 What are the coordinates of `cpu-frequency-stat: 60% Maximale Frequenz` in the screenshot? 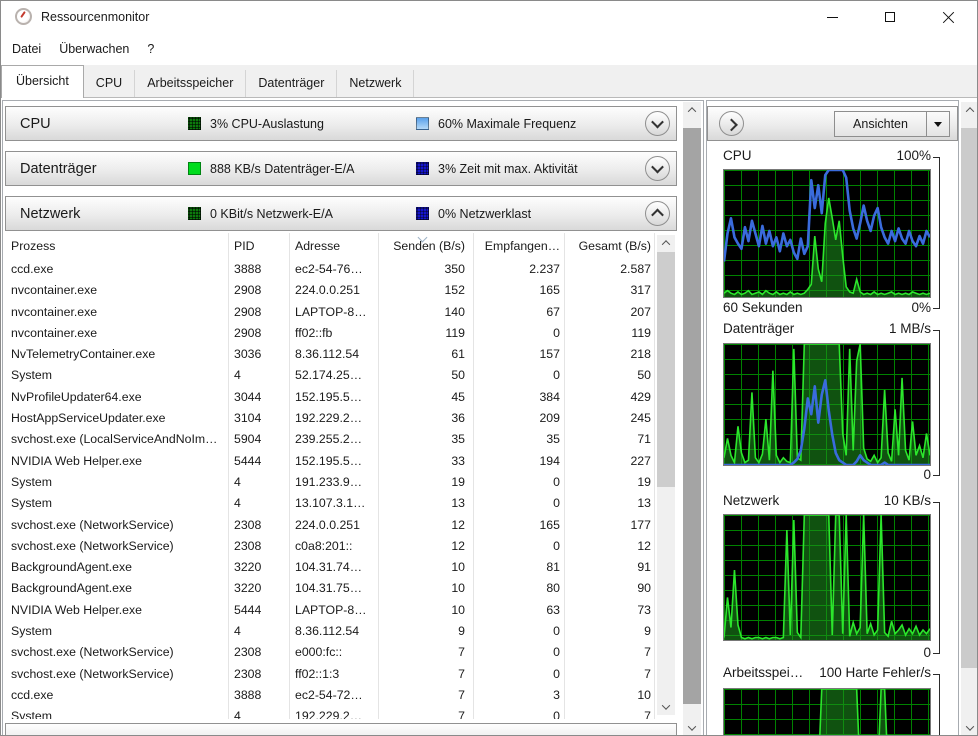 It's located at (530, 124).